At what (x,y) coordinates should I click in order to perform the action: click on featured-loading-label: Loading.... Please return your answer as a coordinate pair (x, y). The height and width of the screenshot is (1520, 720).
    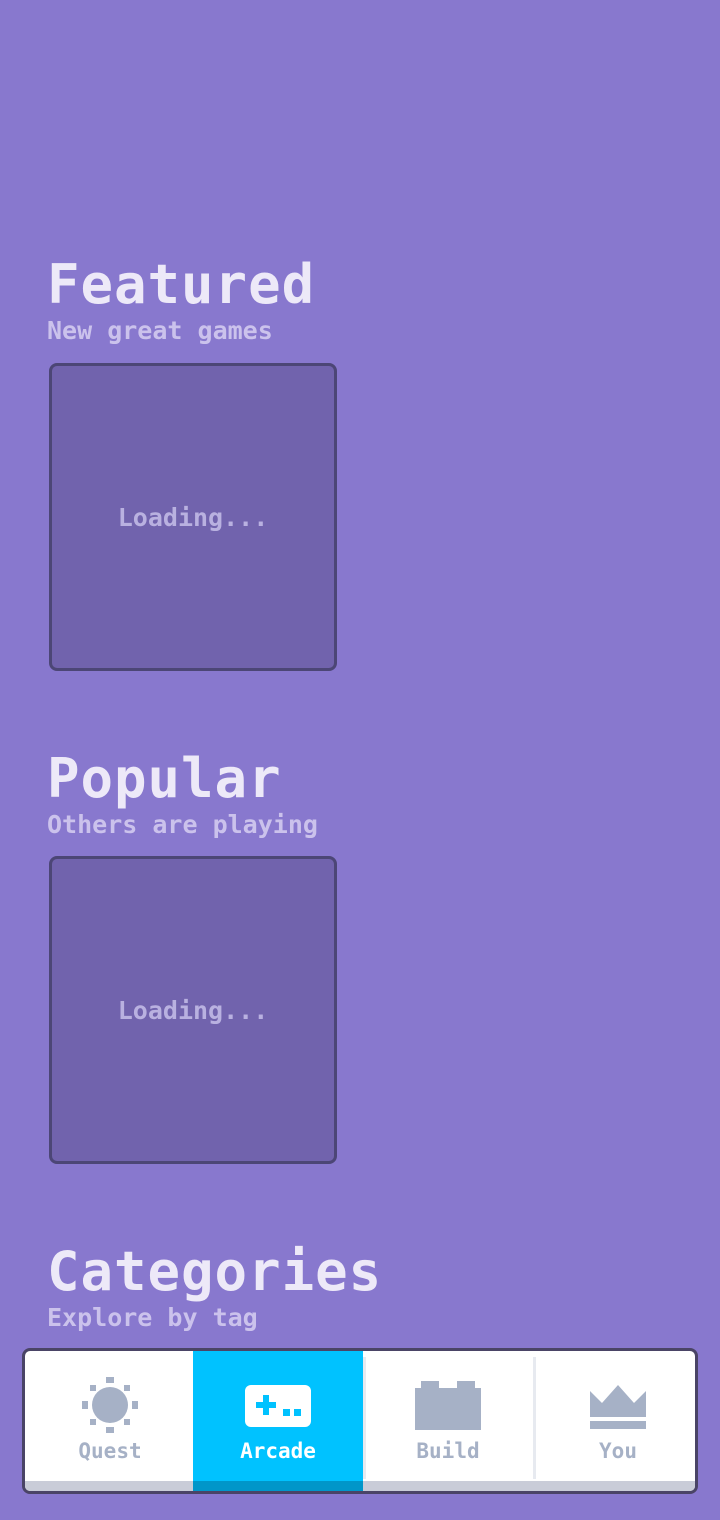
    Looking at the image, I should click on (193, 517).